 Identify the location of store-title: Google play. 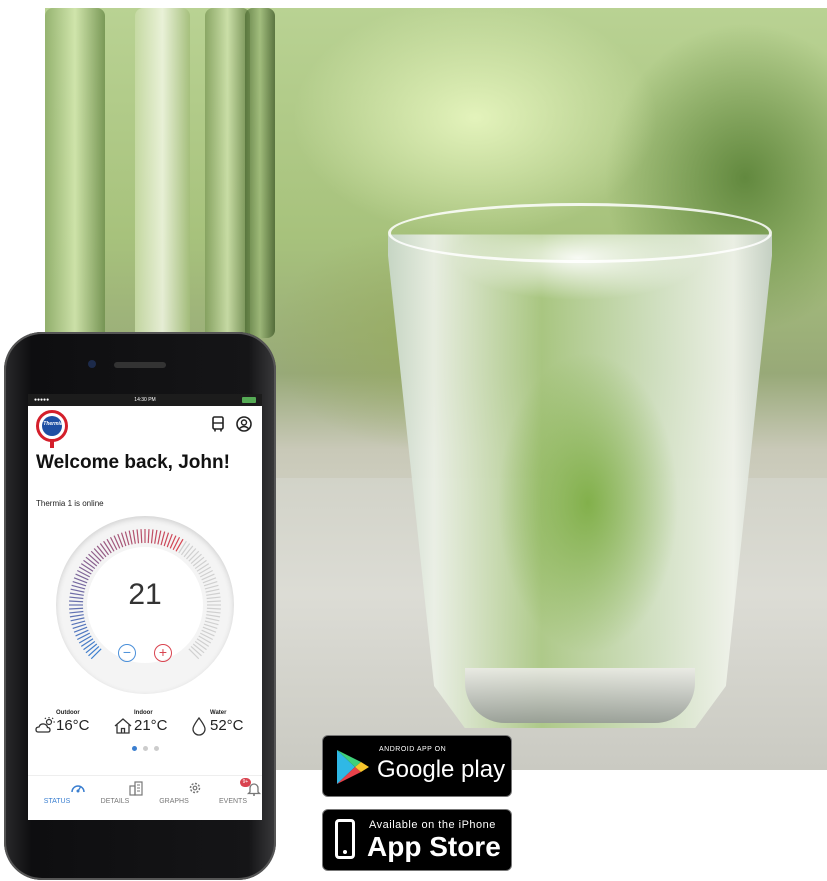
(441, 769).